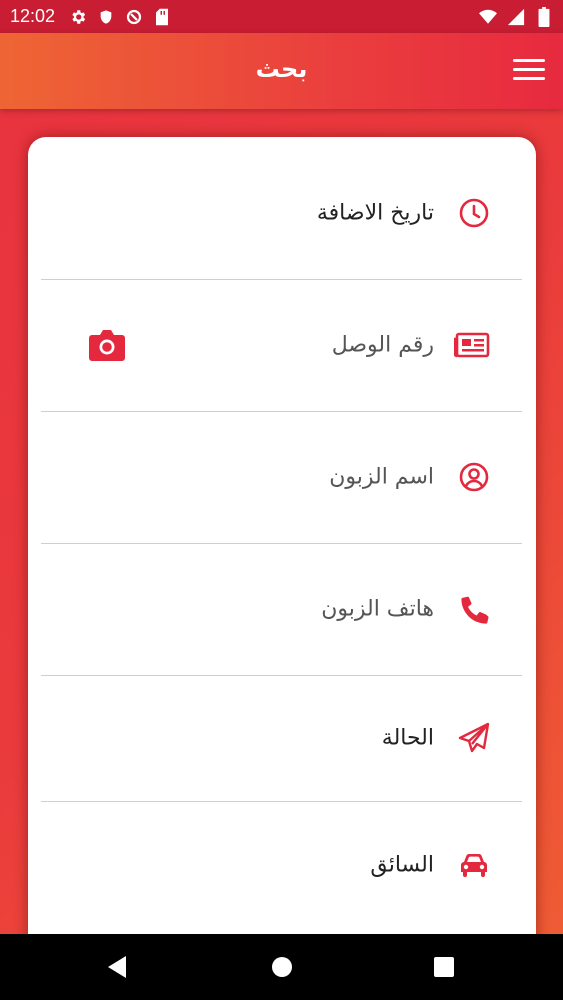 Image resolution: width=563 pixels, height=1000 pixels. I want to click on receipt-card-icon, so click(472, 345).